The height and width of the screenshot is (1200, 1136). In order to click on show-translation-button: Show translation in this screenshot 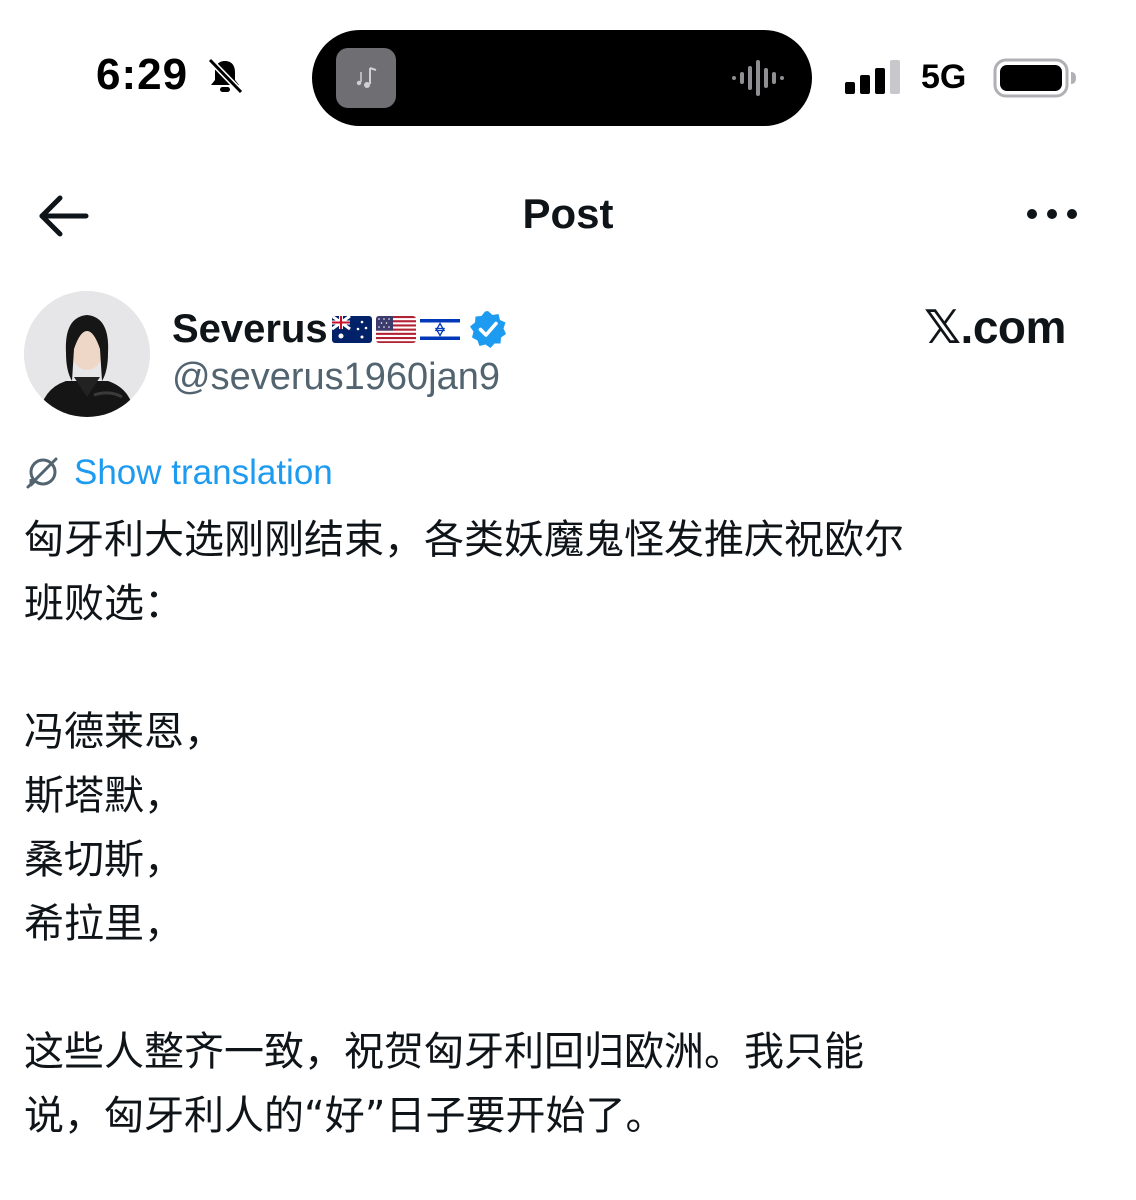, I will do `click(178, 473)`.